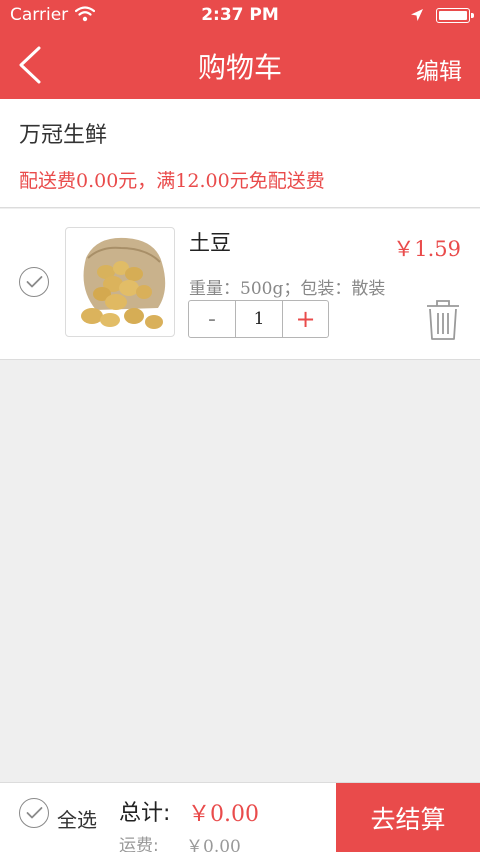 The height and width of the screenshot is (852, 480). I want to click on status-bar: Carrier 2:37 PM, so click(240, 15).